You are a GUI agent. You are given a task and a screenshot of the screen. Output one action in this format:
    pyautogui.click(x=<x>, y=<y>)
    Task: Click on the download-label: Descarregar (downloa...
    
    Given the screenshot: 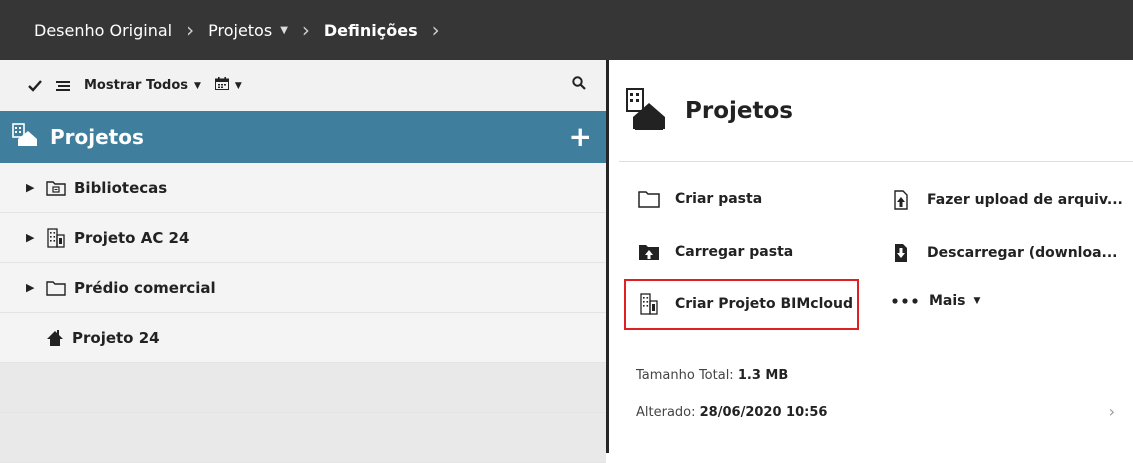 What is the action you would take?
    pyautogui.click(x=1022, y=253)
    